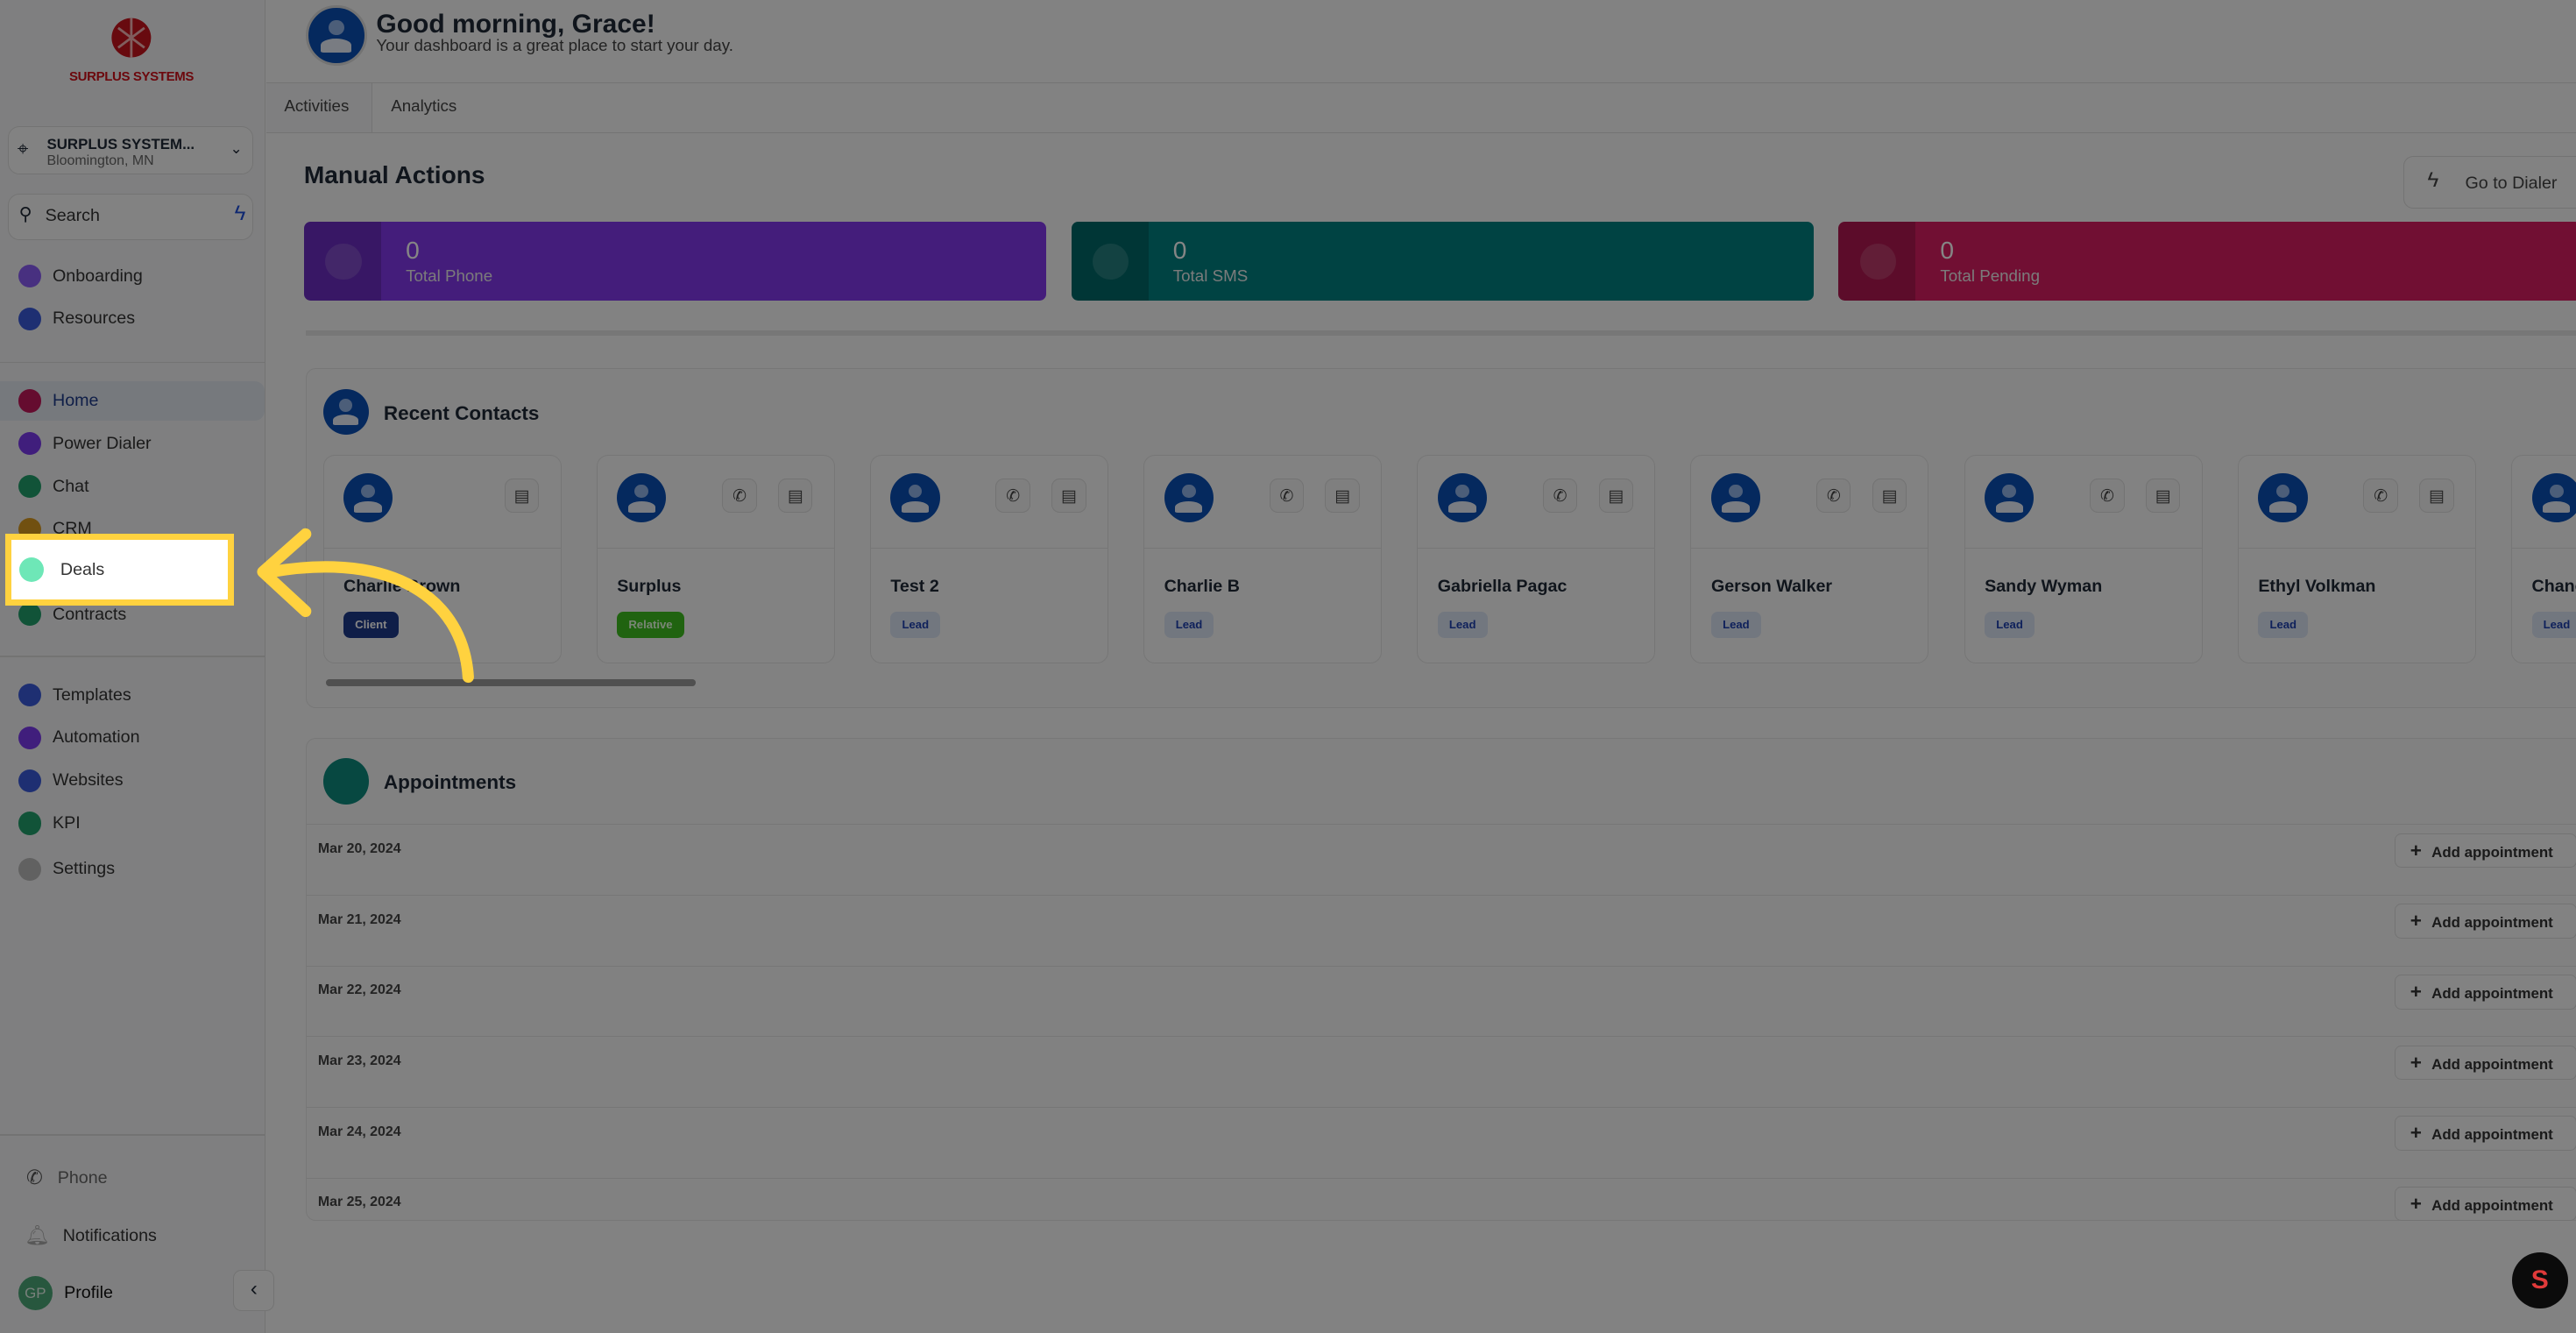  I want to click on chat-launcher-button: S, so click(2539, 1279).